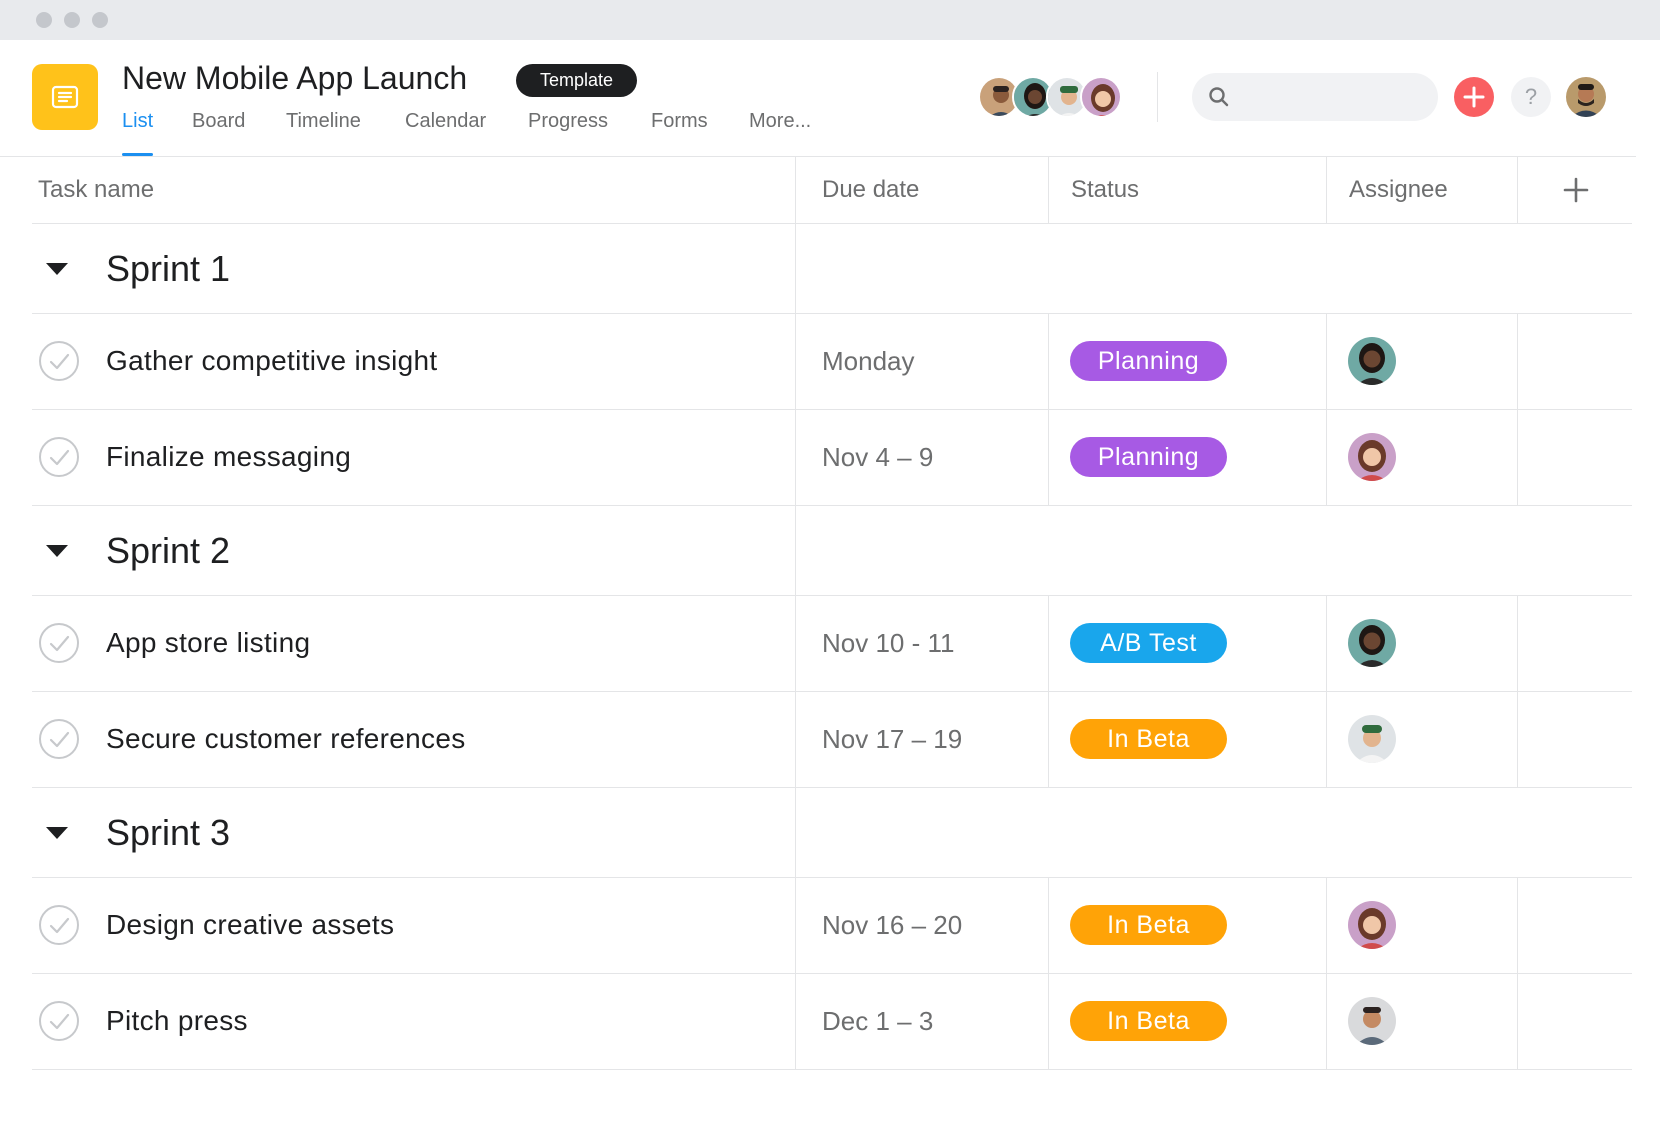  What do you see at coordinates (679, 133) in the screenshot?
I see `tab-forms: Forms` at bounding box center [679, 133].